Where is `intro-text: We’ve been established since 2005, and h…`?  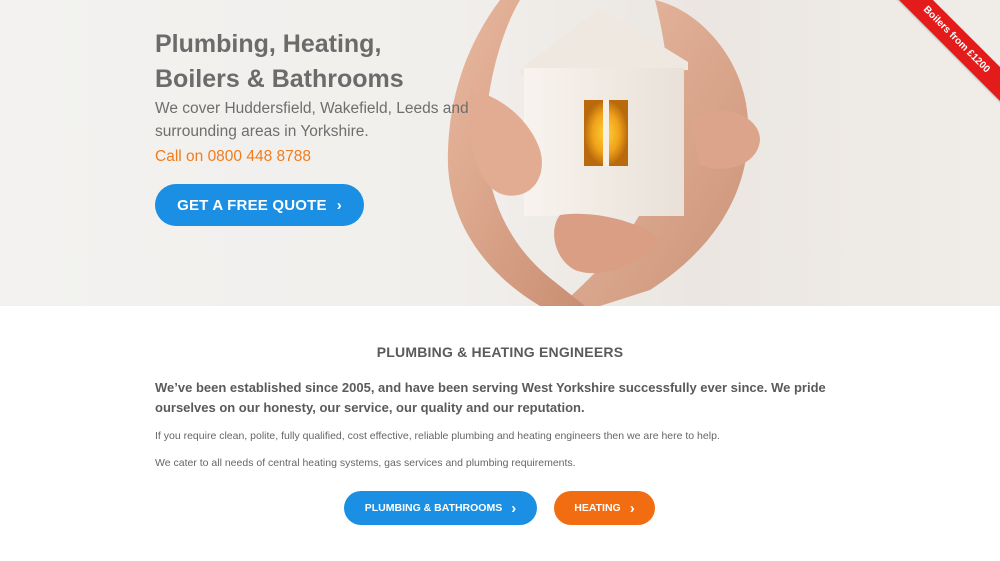
intro-text: We’ve been established since 2005, and h… is located at coordinates (490, 397).